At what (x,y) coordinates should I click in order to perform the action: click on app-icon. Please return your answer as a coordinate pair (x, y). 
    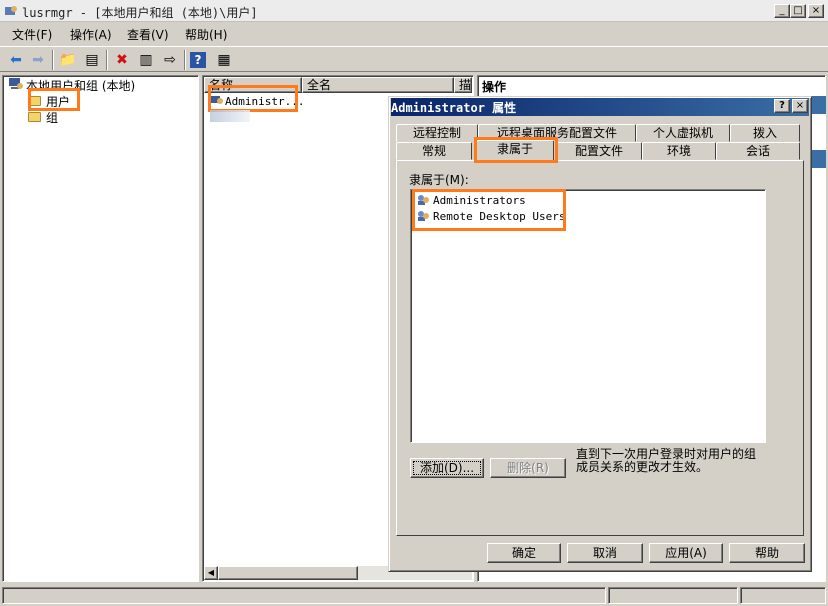
    Looking at the image, I should click on (11, 11).